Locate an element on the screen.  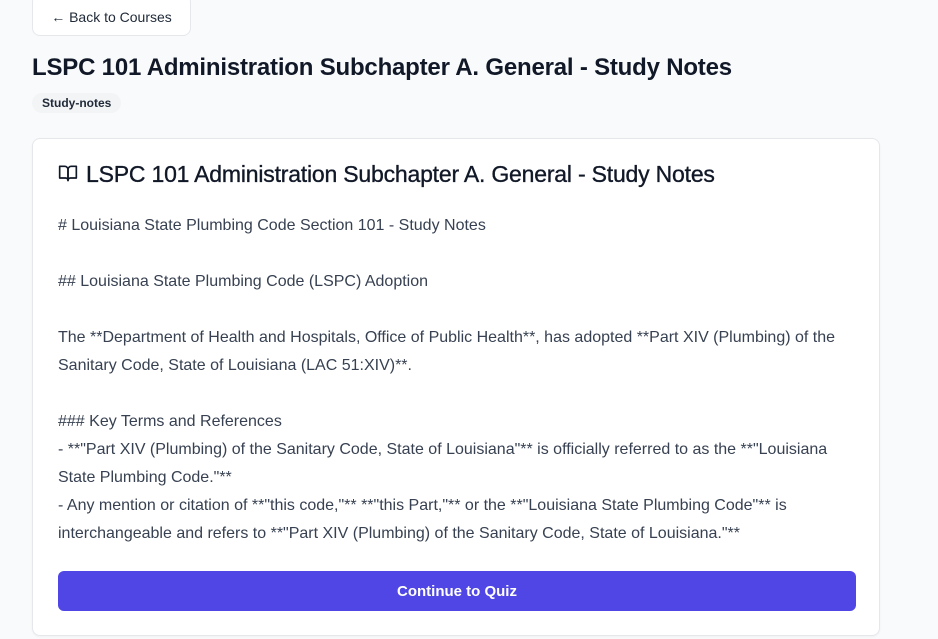
continue-to-quiz-button: Continue to Quiz is located at coordinates (457, 591).